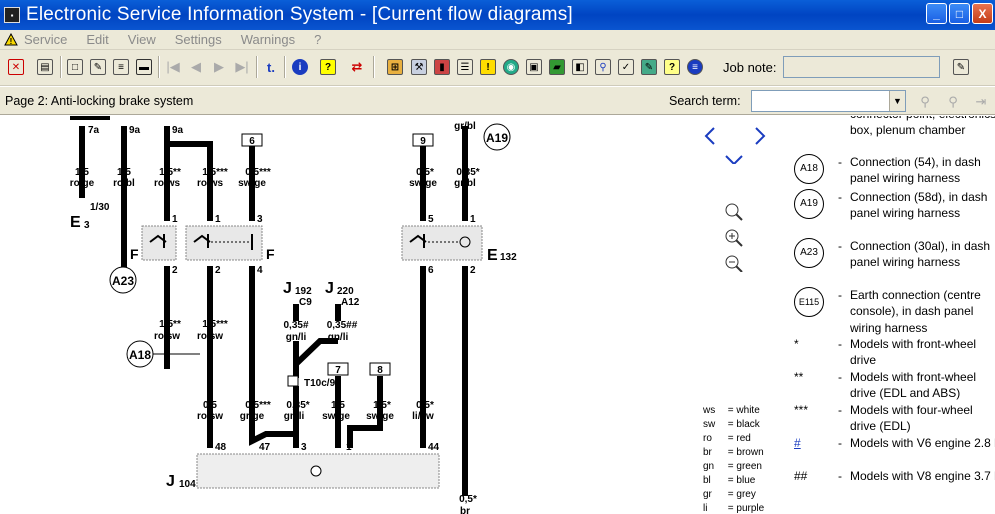 This screenshot has height=514, width=995. I want to click on ball-icon: ≡, so click(695, 67).